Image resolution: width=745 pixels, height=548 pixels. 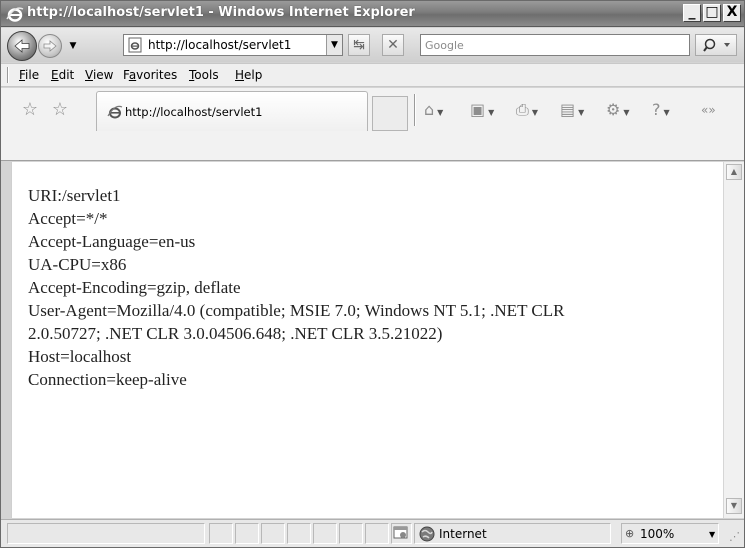 I want to click on print-button: ⎙ ▼, so click(x=527, y=110).